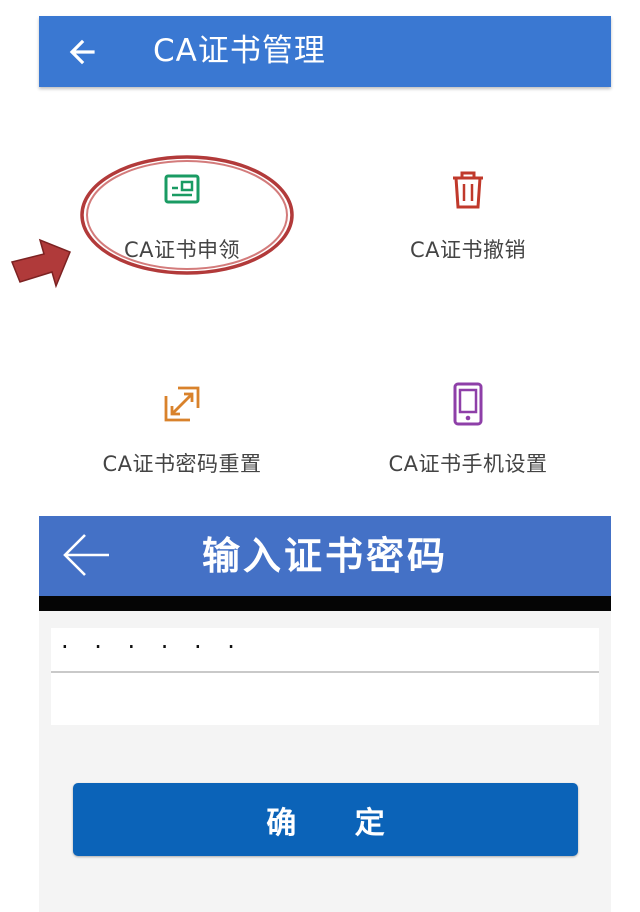  Describe the element at coordinates (325, 672) in the screenshot. I see `input-underline` at that location.